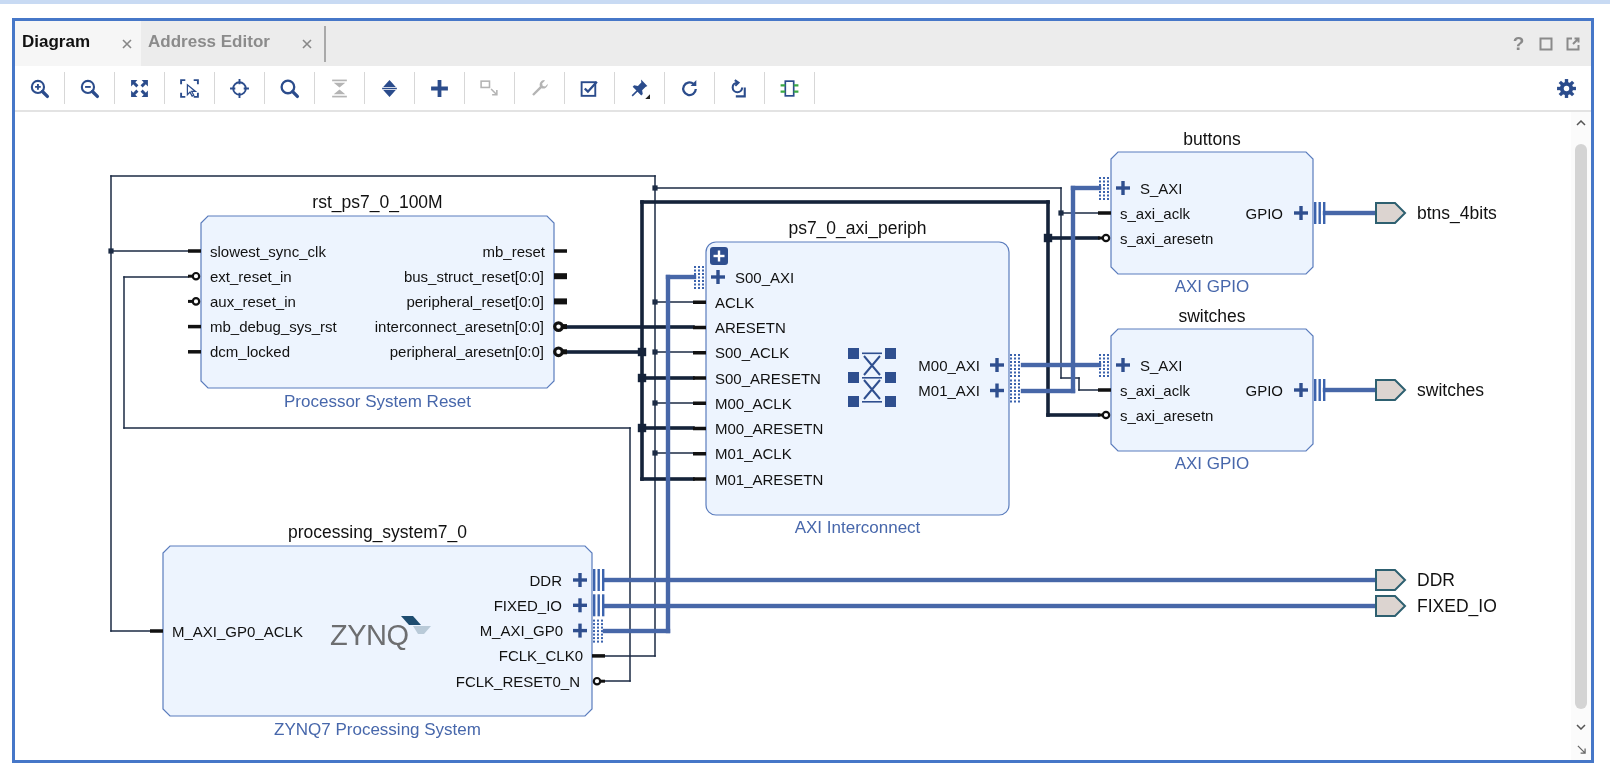 Image resolution: width=1610 pixels, height=774 pixels. What do you see at coordinates (539, 88) in the screenshot?
I see `wrench-icon` at bounding box center [539, 88].